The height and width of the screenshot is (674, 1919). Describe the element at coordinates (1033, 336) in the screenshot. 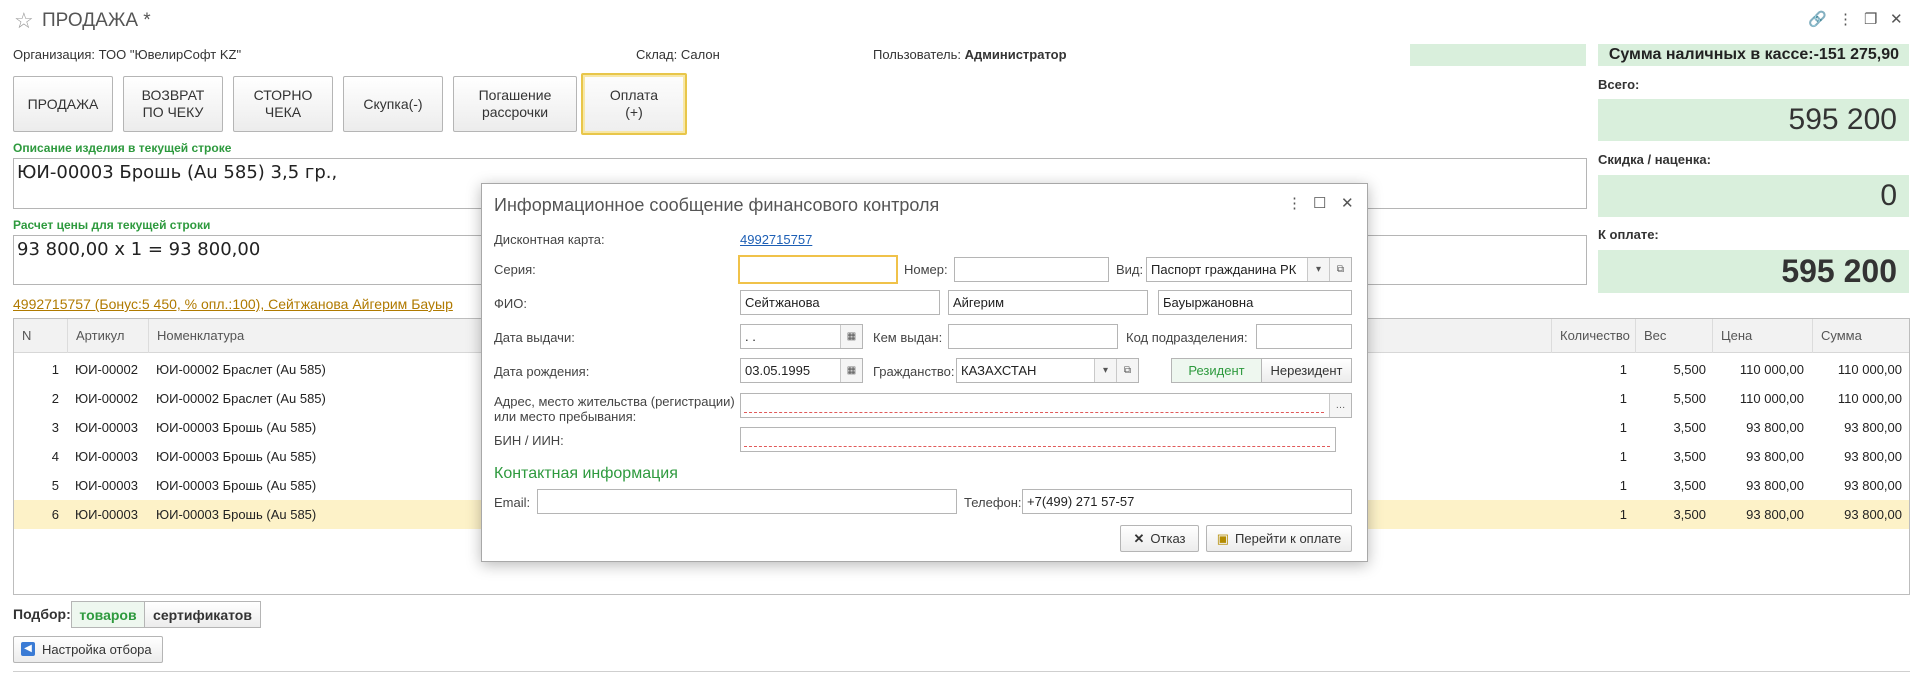

I see `issued-by-input` at that location.